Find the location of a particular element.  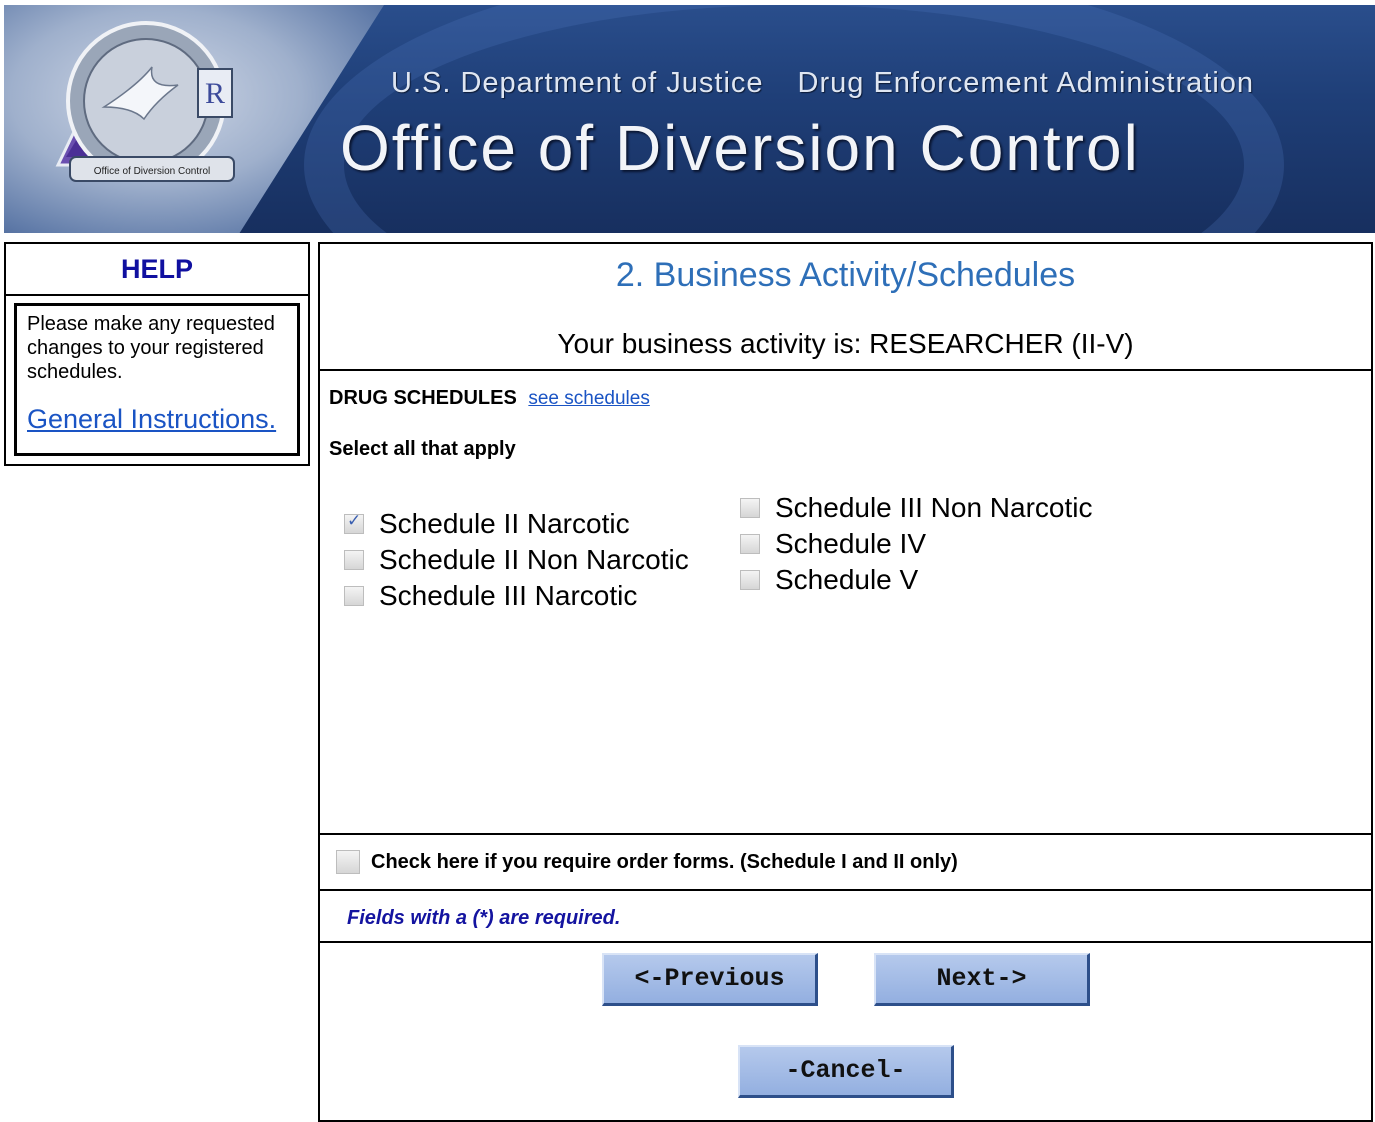

checkbox-label: Schedule III Narcotic is located at coordinates (508, 595).